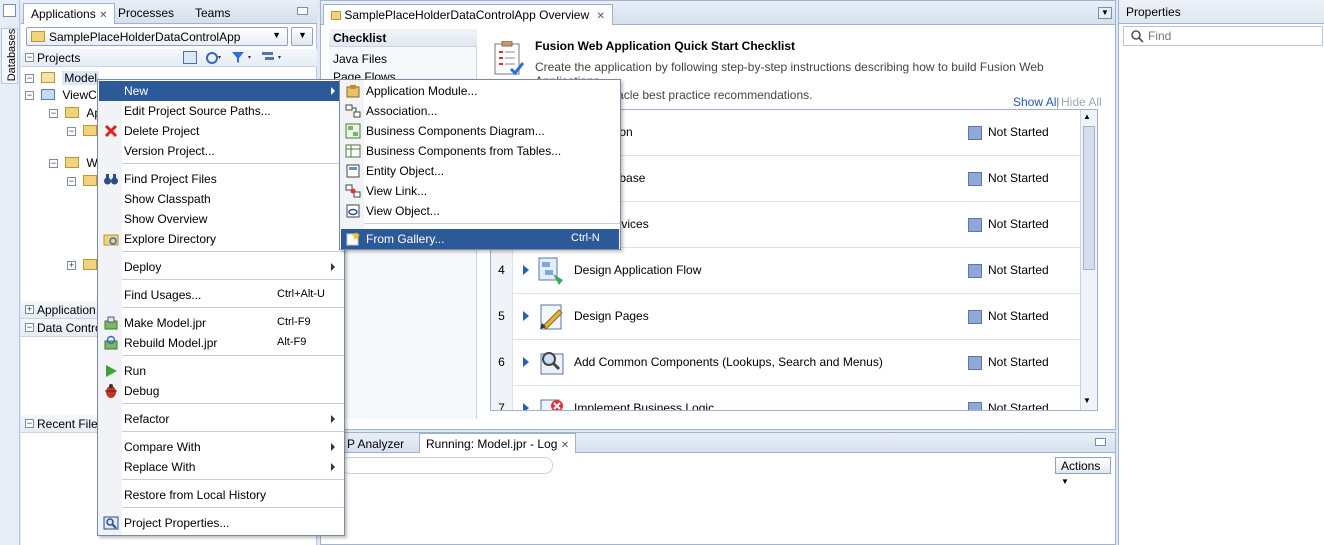 The width and height of the screenshot is (1324, 545). What do you see at coordinates (221, 323) in the screenshot?
I see `menu-item-make: Make Model.jpr Ctrl-F9` at bounding box center [221, 323].